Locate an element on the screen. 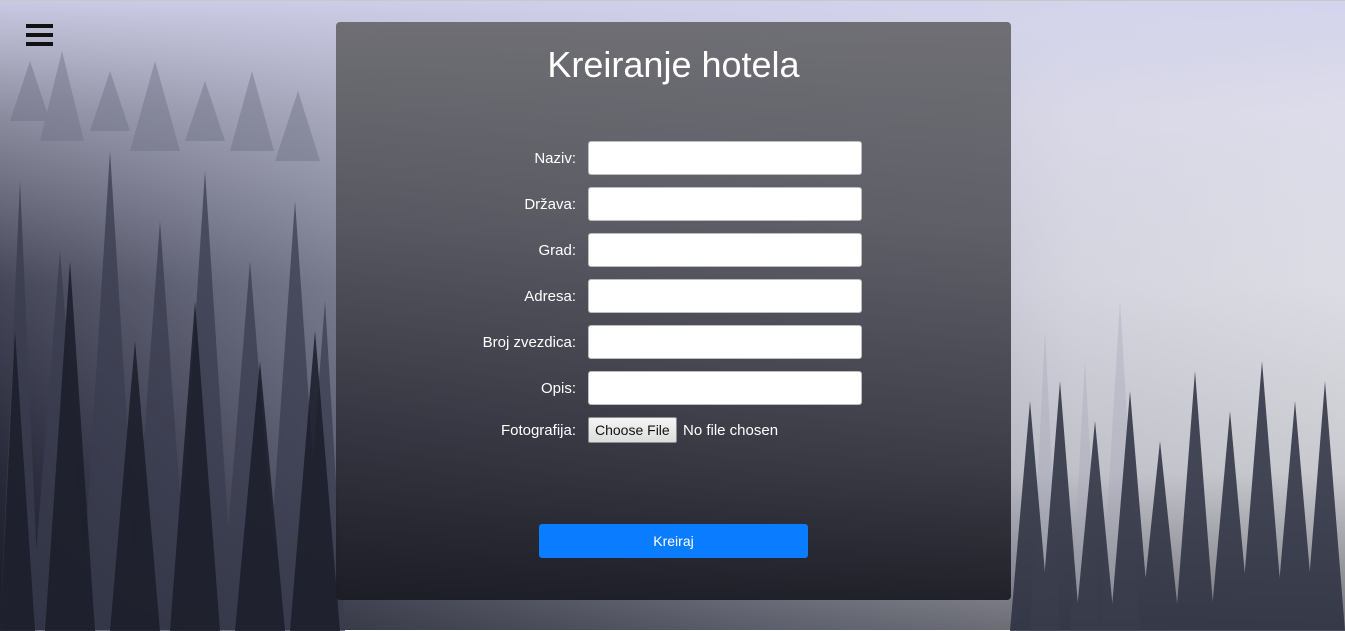 The width and height of the screenshot is (1345, 631). choose-file-button: Choose File is located at coordinates (632, 430).